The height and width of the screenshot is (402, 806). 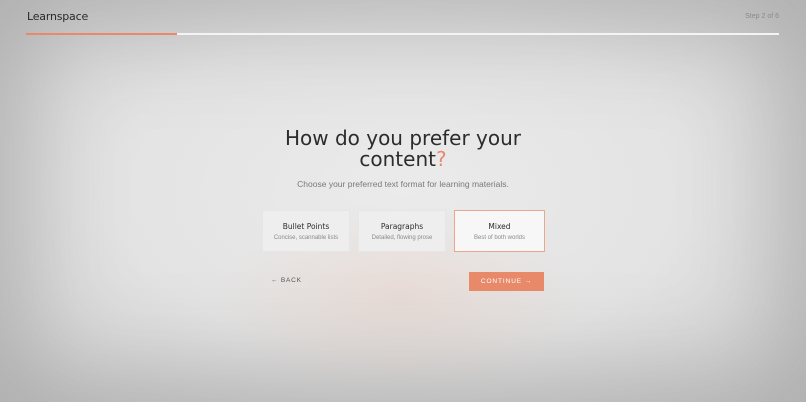 What do you see at coordinates (57, 16) in the screenshot?
I see `app-logo: Learnspace` at bounding box center [57, 16].